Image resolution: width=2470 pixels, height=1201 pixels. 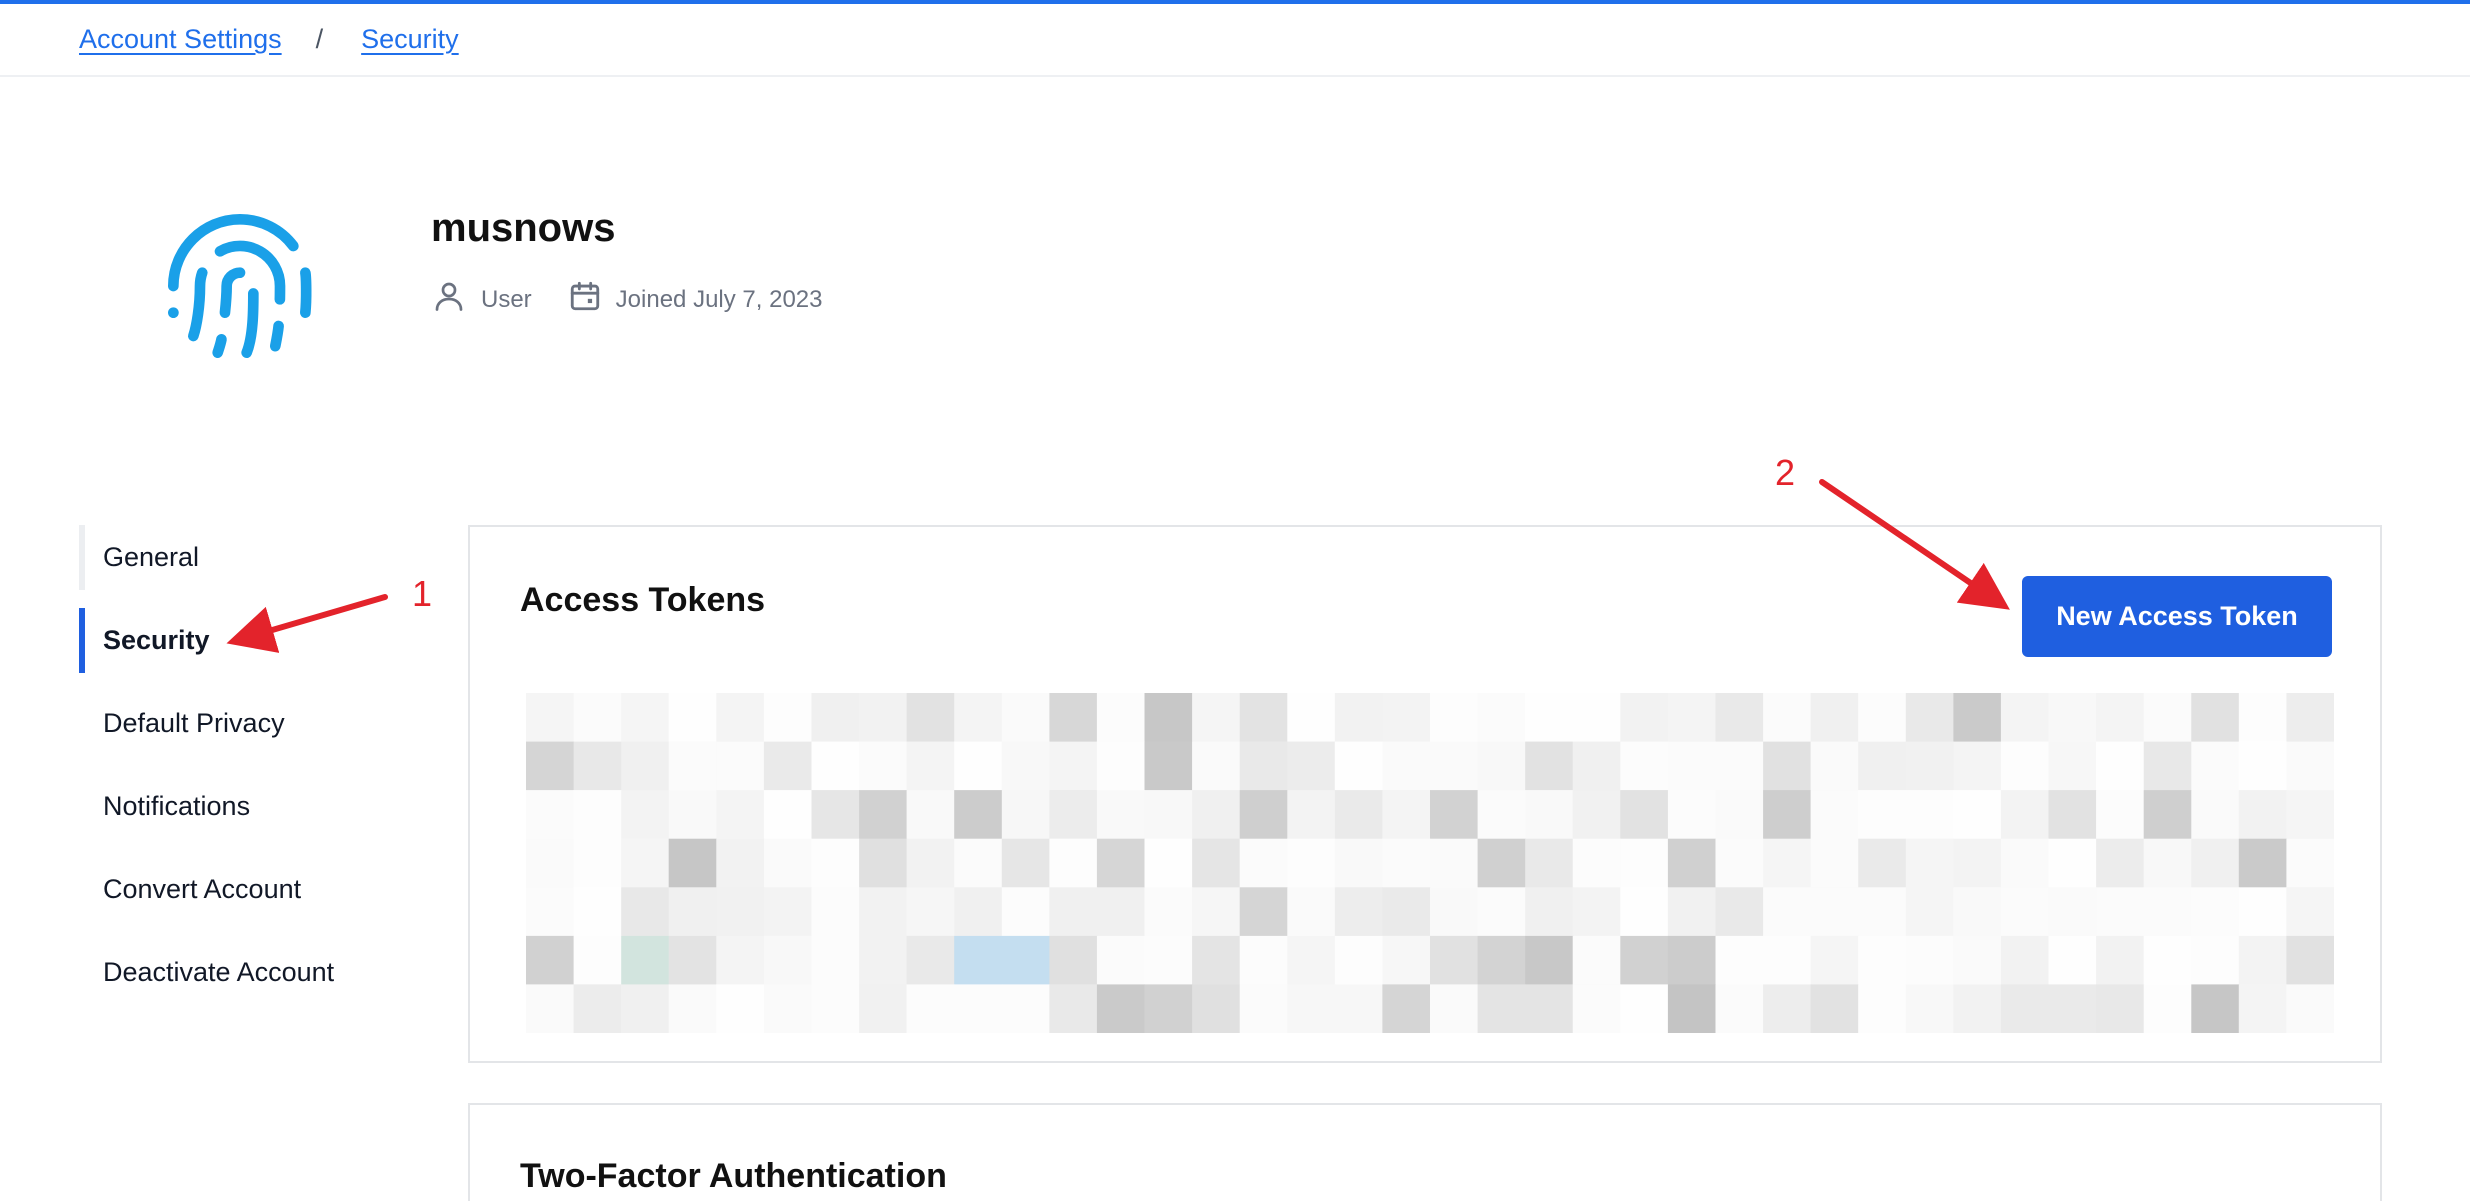 What do you see at coordinates (259, 806) in the screenshot?
I see `sidebar-item-notifications: Notifications` at bounding box center [259, 806].